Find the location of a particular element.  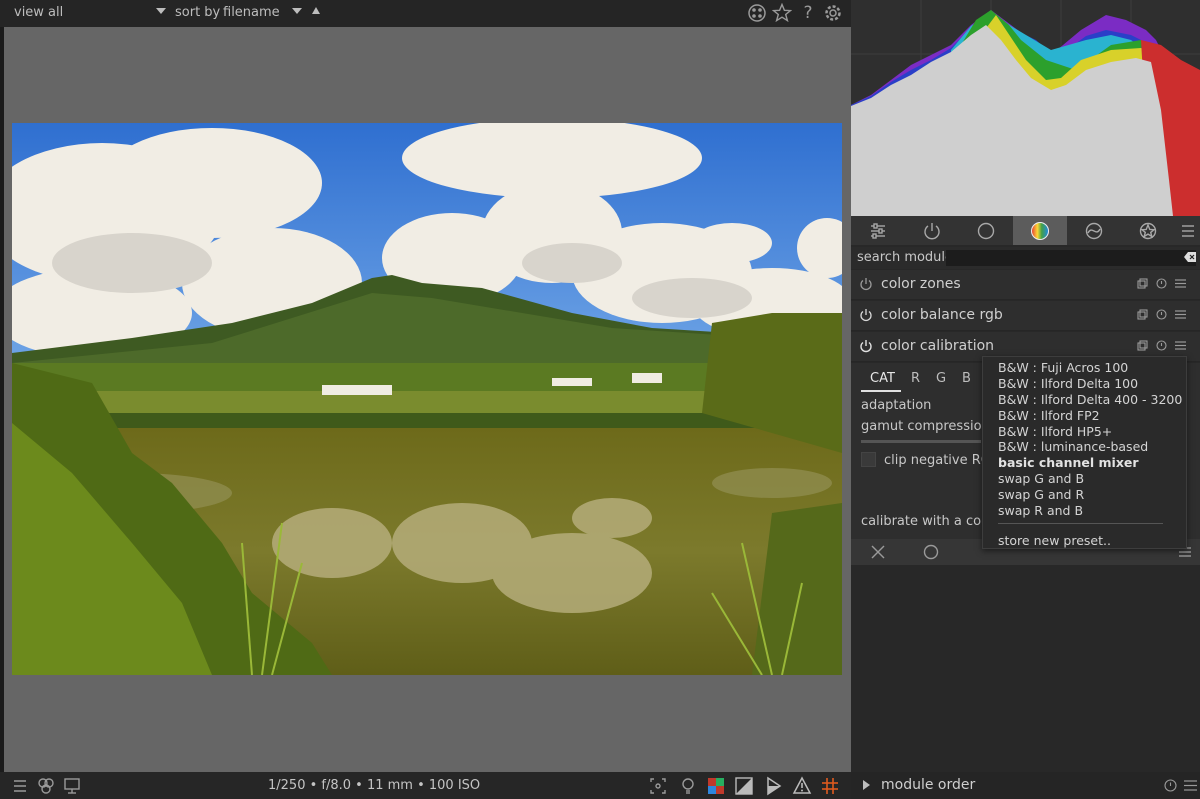

clip-negative-rgb-checkbox is located at coordinates (868, 459).